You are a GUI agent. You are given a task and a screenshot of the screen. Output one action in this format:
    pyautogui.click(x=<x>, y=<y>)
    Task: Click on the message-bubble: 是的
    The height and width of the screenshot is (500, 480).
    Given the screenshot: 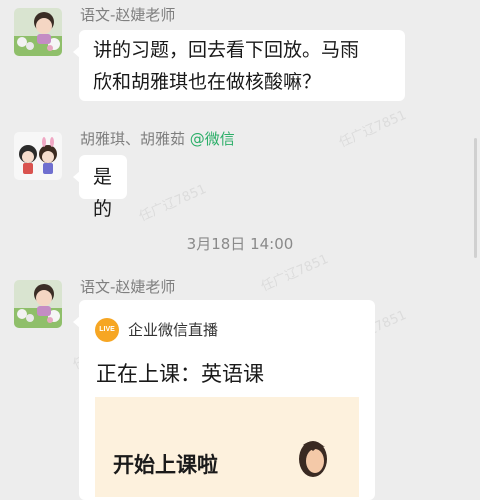 What is the action you would take?
    pyautogui.click(x=100, y=187)
    